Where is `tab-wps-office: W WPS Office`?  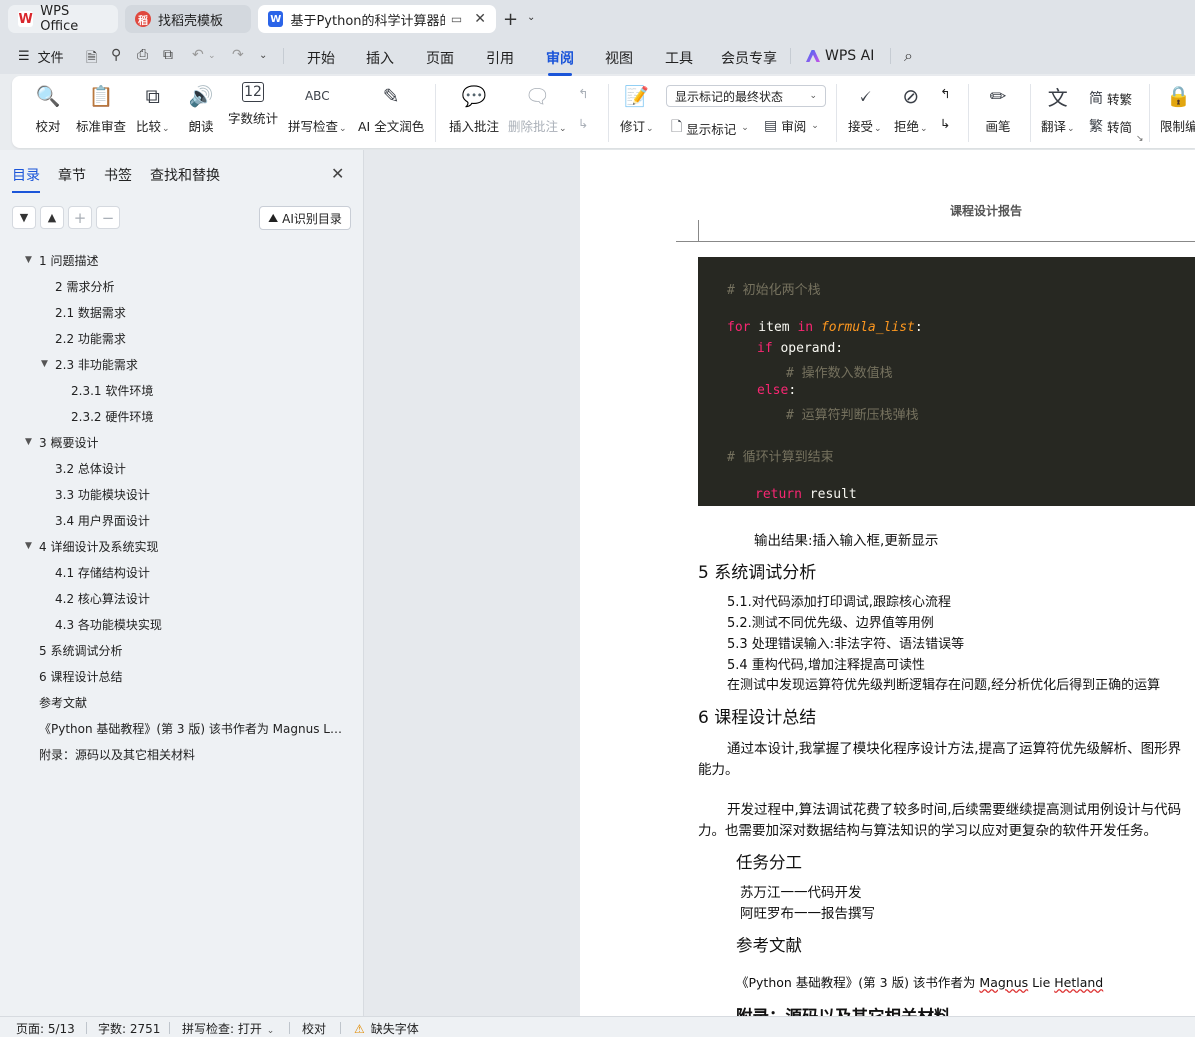
tab-wps-office: W WPS Office is located at coordinates (63, 19).